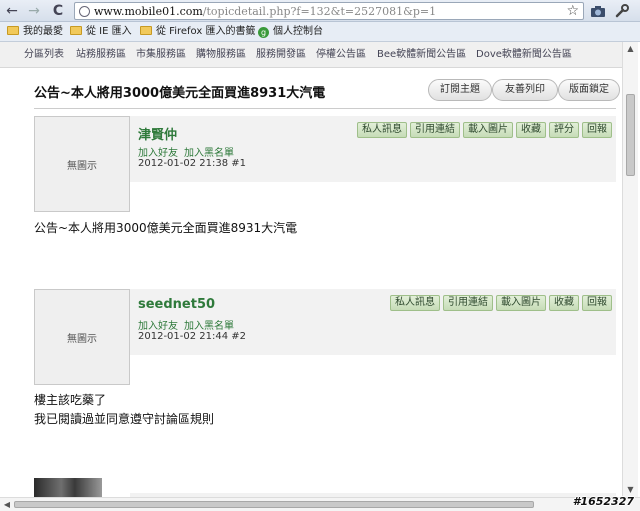 The height and width of the screenshot is (511, 640). I want to click on subscribe-button: 訂閱主題, so click(460, 90).